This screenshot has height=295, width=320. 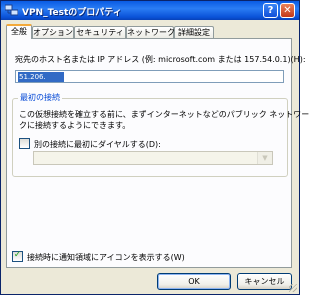 I want to click on tab-options: オプション, so click(x=53, y=32).